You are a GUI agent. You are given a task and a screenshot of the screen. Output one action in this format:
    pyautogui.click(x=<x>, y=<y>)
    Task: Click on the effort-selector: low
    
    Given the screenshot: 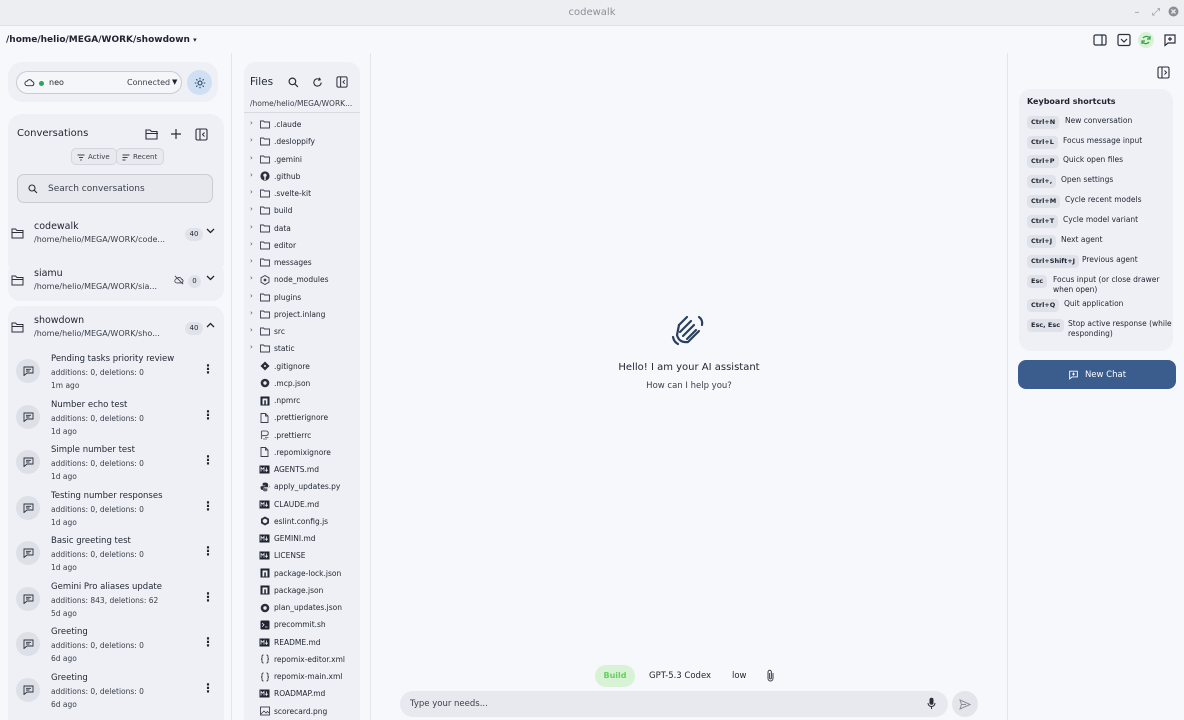 What is the action you would take?
    pyautogui.click(x=739, y=676)
    